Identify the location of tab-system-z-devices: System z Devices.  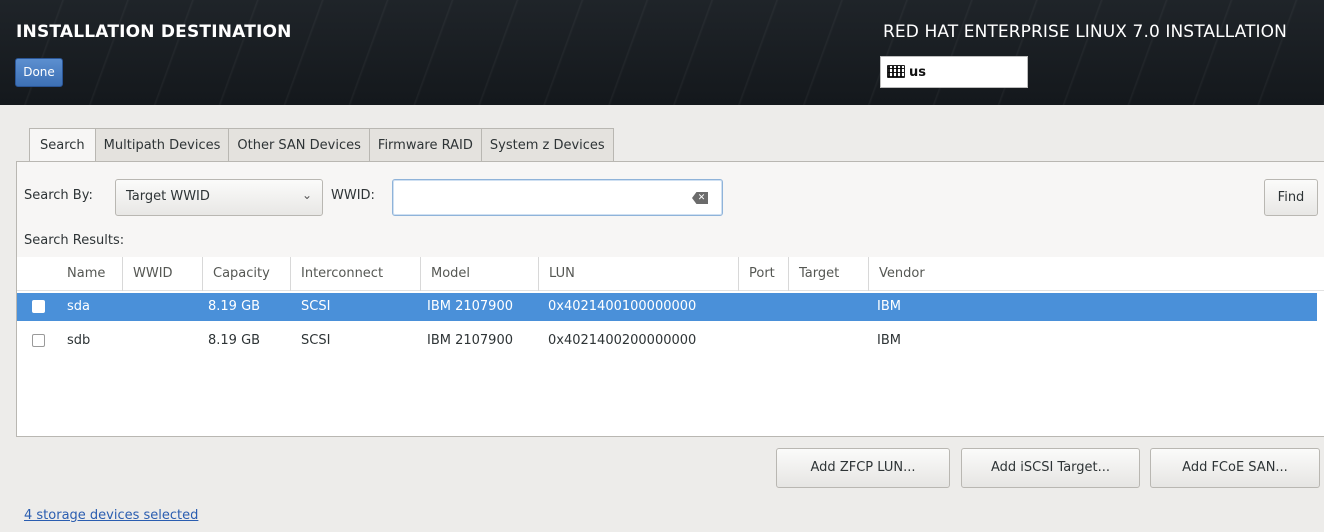
(547, 145).